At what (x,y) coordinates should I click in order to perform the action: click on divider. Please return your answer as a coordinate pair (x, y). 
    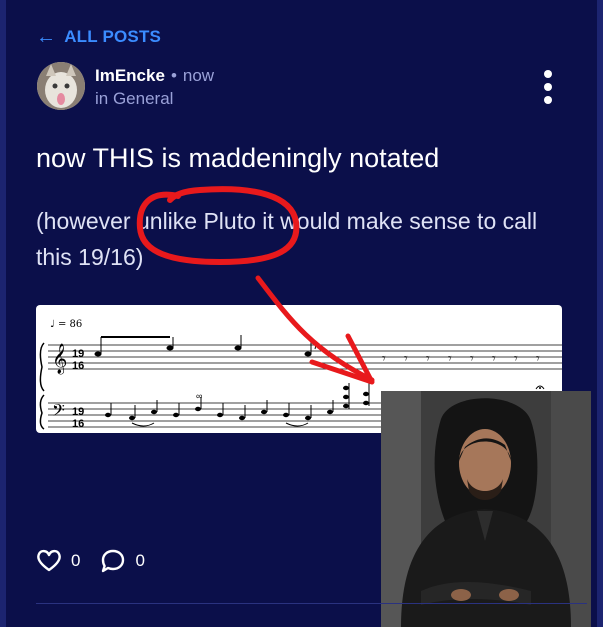
    Looking at the image, I should click on (311, 603).